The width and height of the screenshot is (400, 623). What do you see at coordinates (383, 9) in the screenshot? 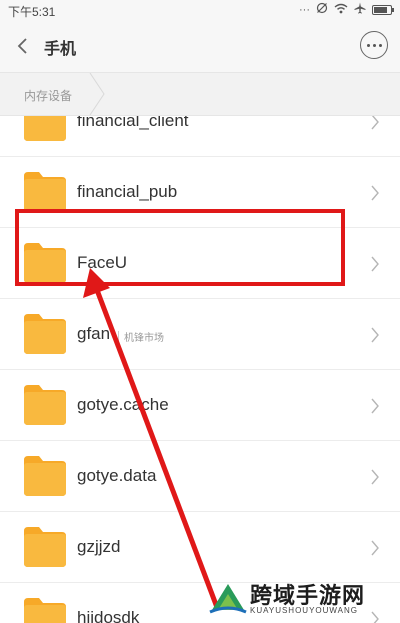
I see `battery-icon` at bounding box center [383, 9].